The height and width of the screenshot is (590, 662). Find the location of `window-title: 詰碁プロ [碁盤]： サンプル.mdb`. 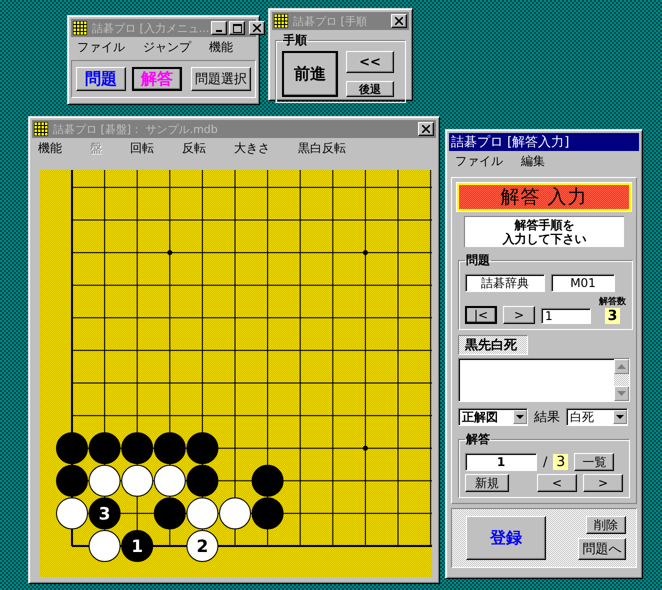

window-title: 詰碁プロ [碁盤]： サンプル.mdb is located at coordinates (136, 129).